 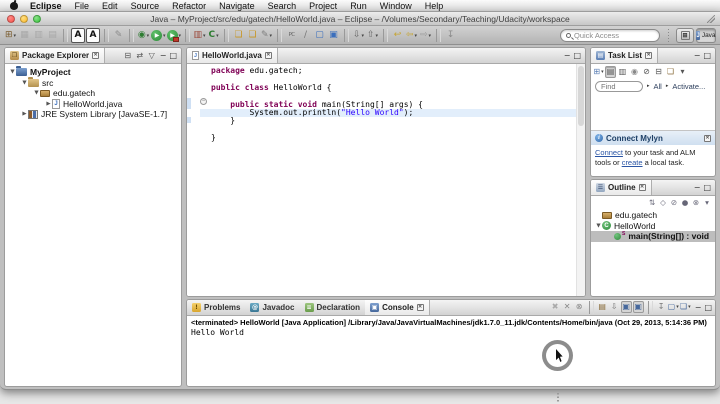 What do you see at coordinates (213, 35) in the screenshot?
I see `checkout-icon: C ▾` at bounding box center [213, 35].